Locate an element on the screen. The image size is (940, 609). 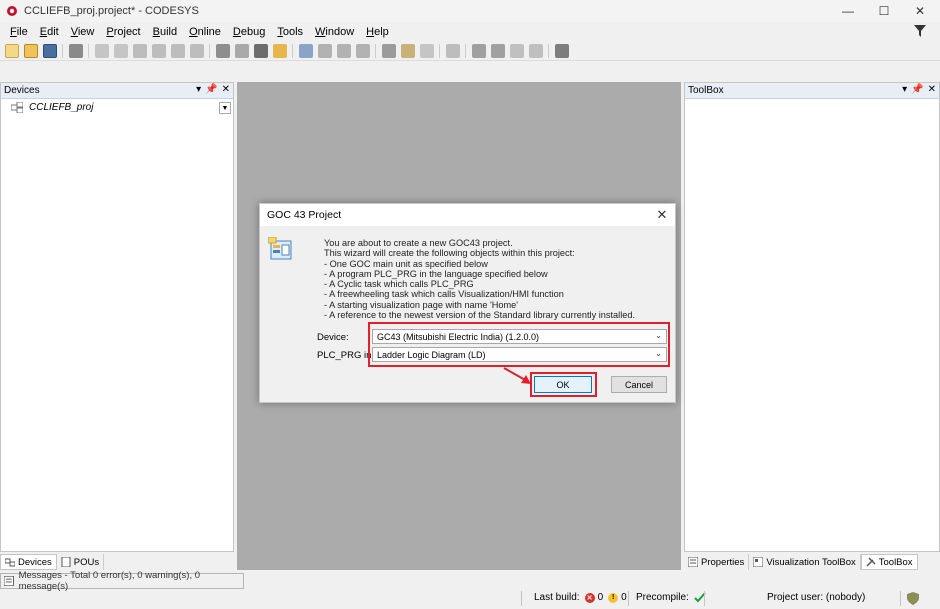
undo-icon is located at coordinates (101, 50).